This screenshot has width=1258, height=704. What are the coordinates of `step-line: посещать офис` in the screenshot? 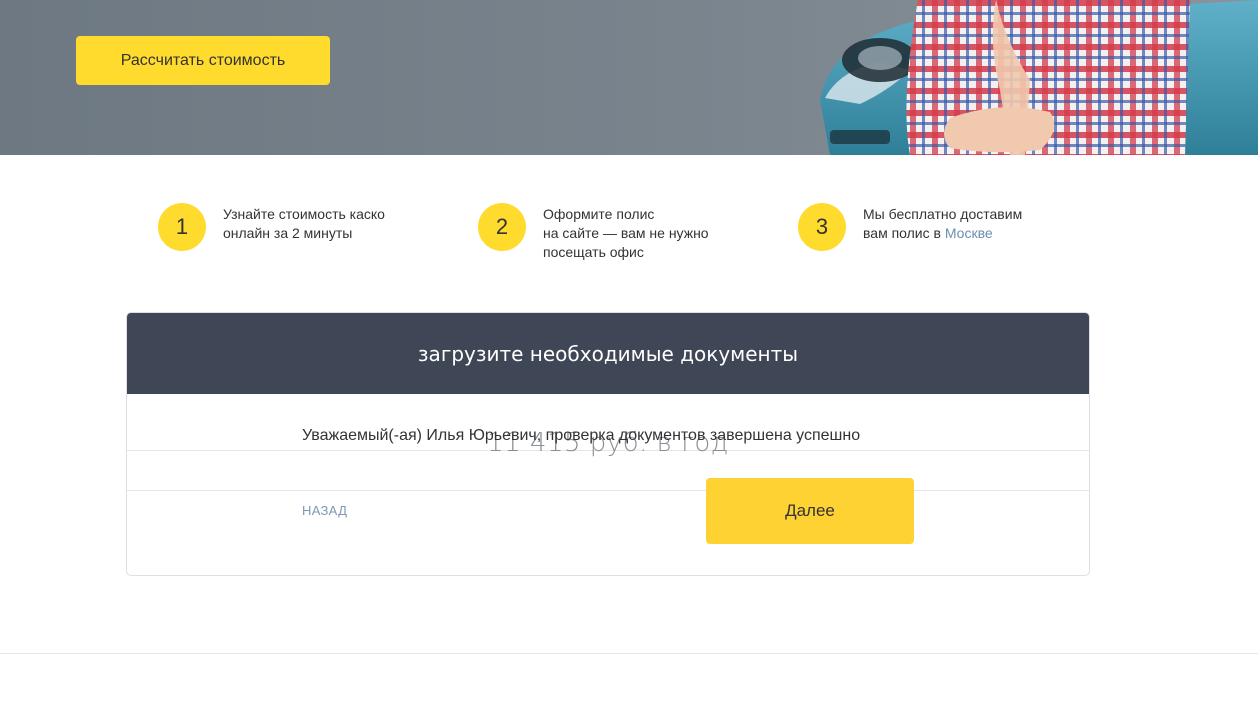 It's located at (593, 252).